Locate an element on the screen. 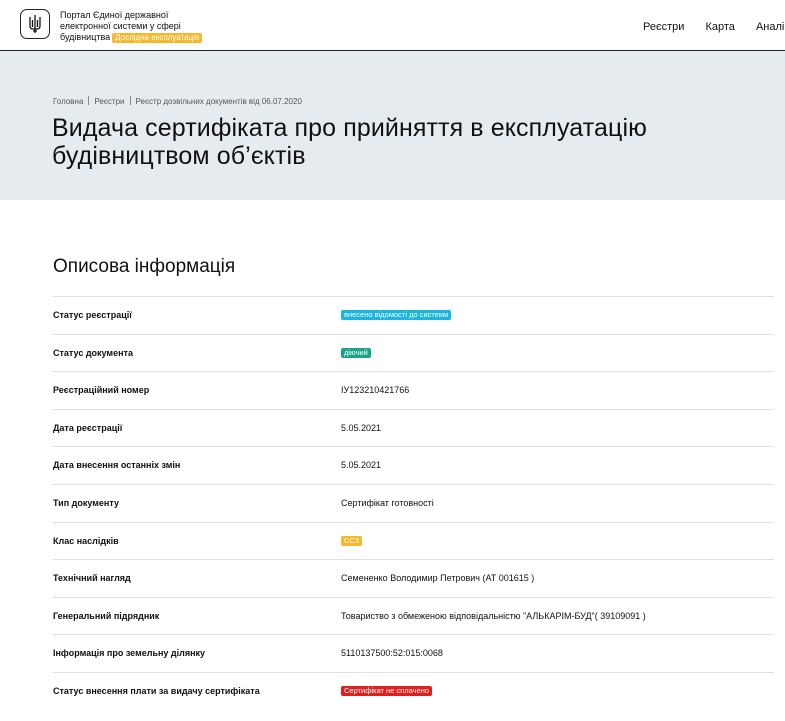  row-label: Реєстраційний номер is located at coordinates (101, 390).